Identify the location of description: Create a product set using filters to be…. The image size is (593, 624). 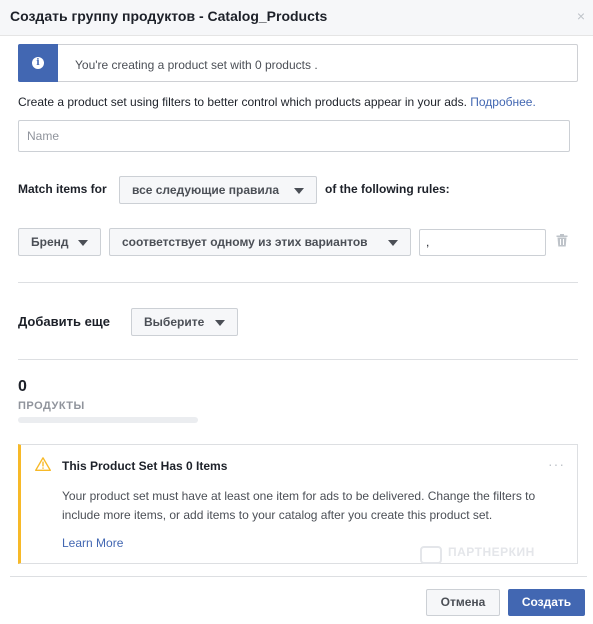
(277, 102).